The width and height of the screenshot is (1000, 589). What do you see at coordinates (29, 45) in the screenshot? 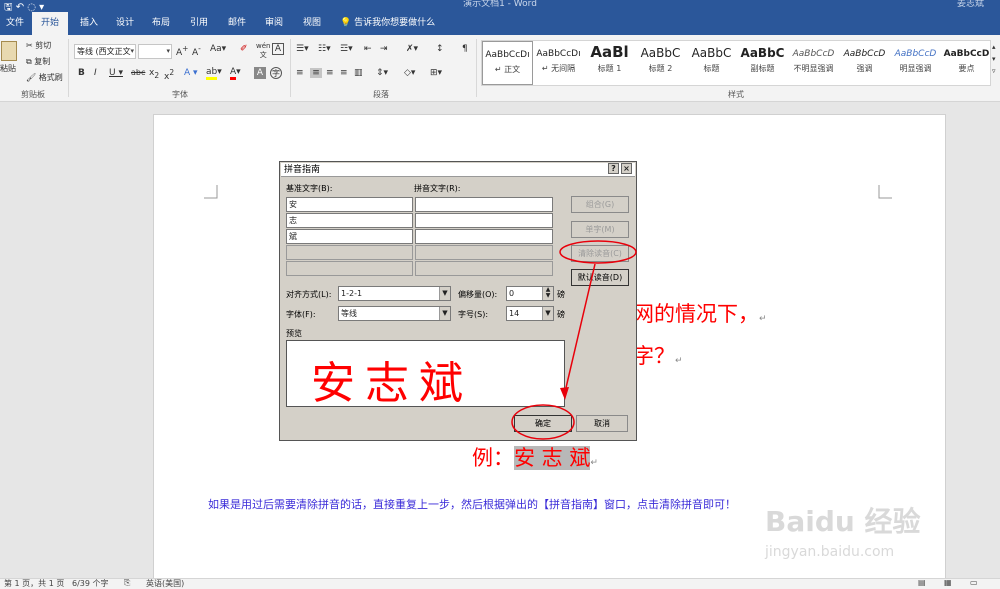
I see `scissors-icon: ✂` at bounding box center [29, 45].